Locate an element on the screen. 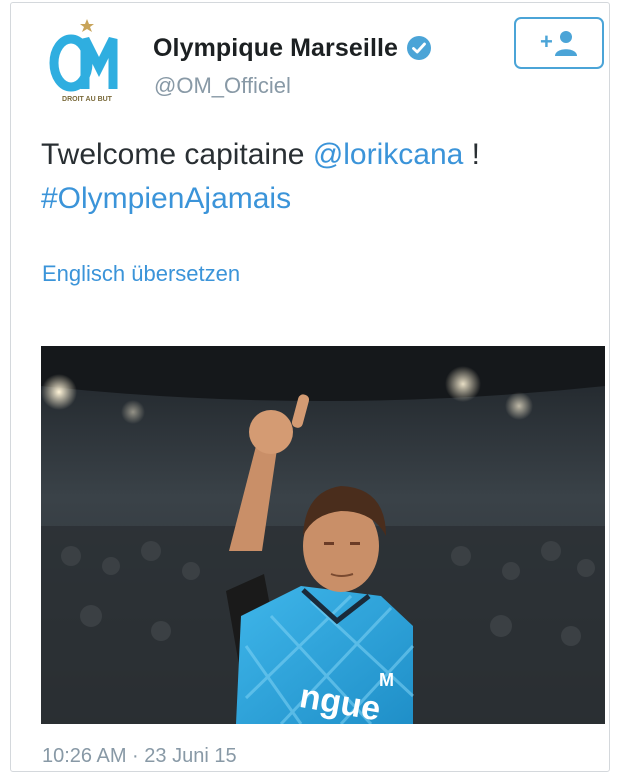 The height and width of the screenshot is (774, 620). tweet-text-prefix: Twelcome capitaine is located at coordinates (177, 154).